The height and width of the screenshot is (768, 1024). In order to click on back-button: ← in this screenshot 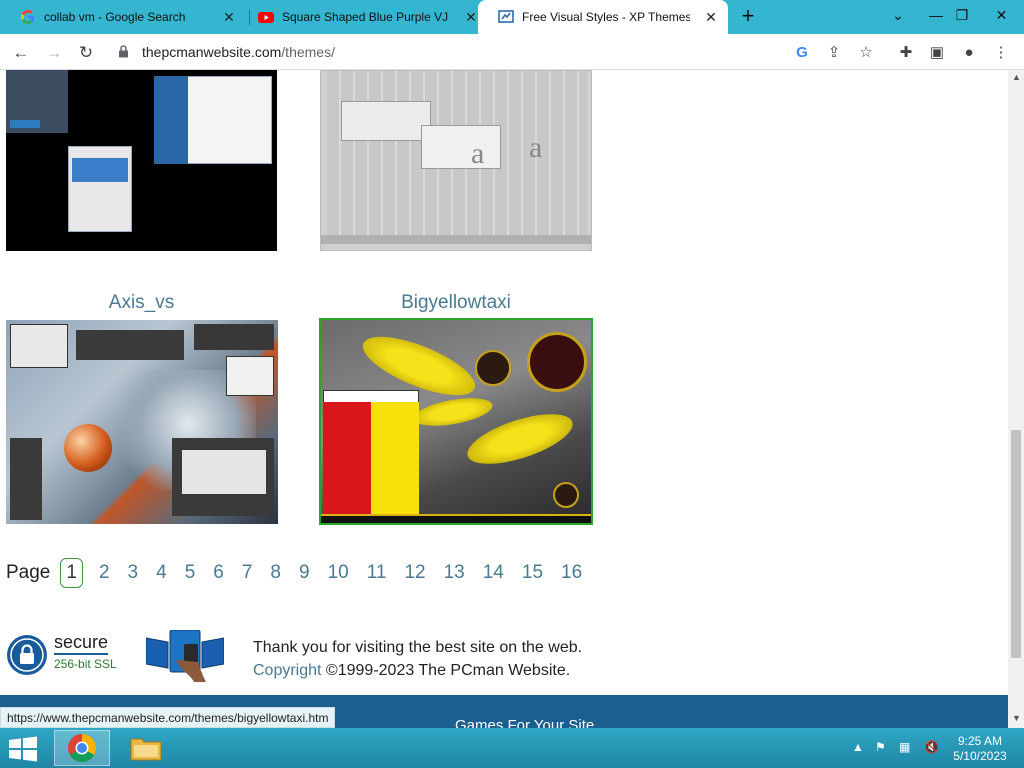, I will do `click(21, 53)`.